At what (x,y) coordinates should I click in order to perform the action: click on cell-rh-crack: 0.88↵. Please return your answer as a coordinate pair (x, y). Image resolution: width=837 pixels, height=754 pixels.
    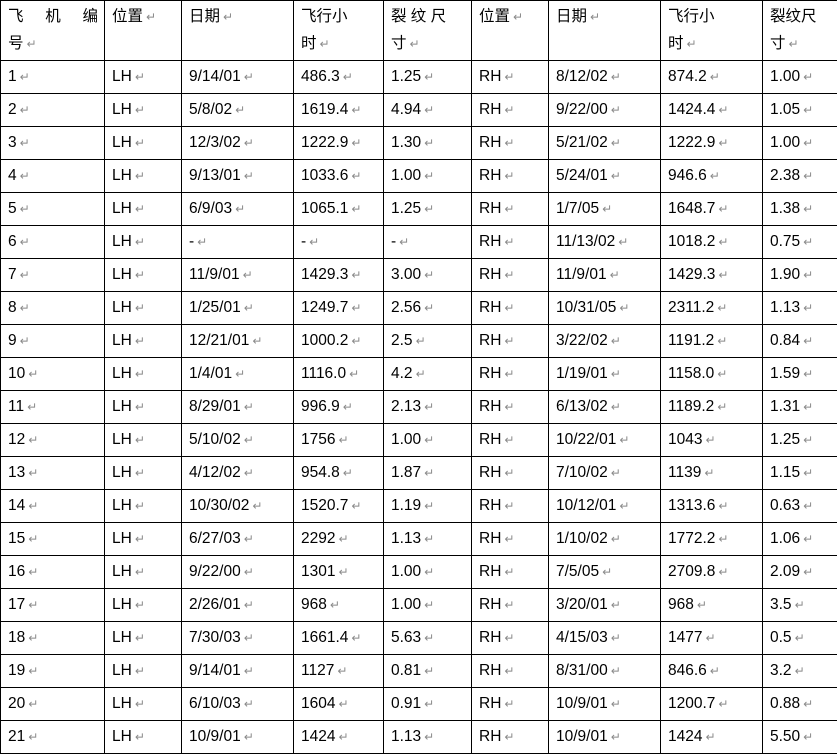
    Looking at the image, I should click on (800, 704).